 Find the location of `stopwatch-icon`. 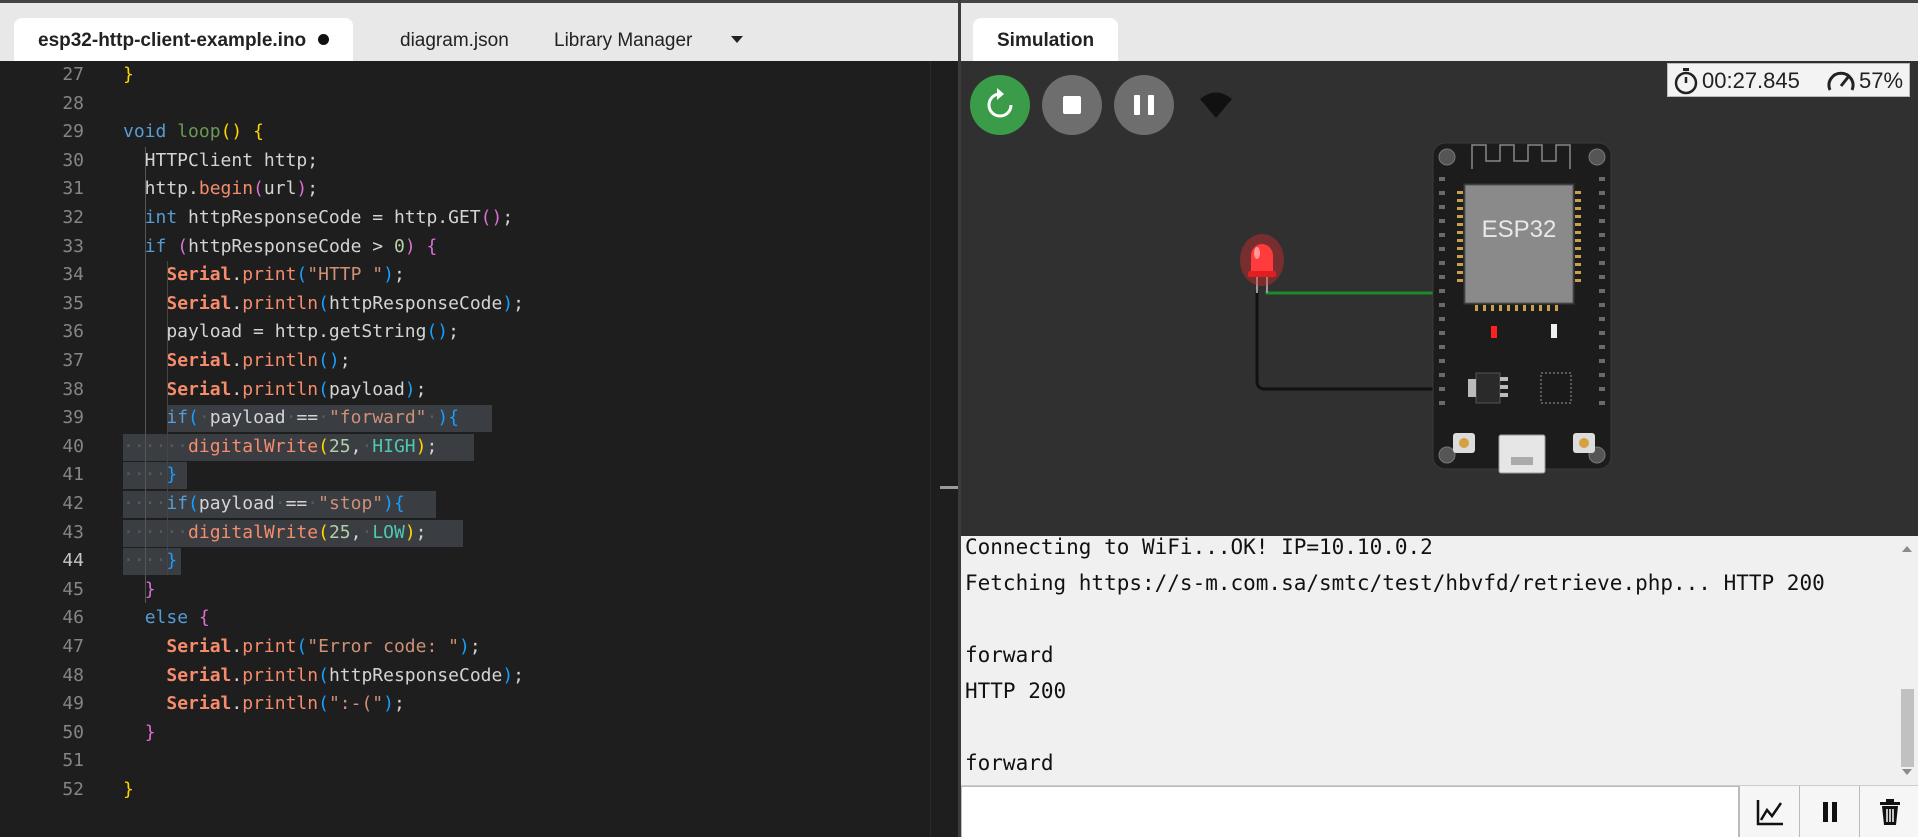

stopwatch-icon is located at coordinates (1686, 81).